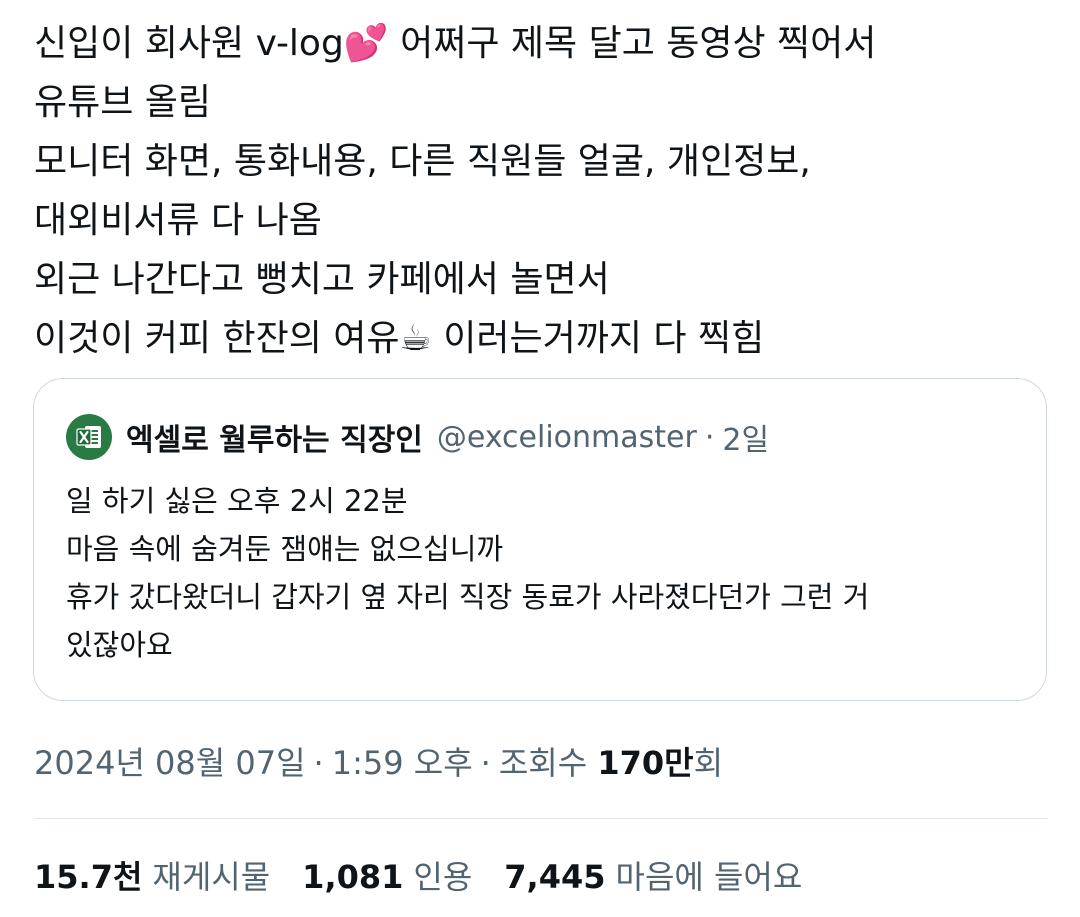 The height and width of the screenshot is (917, 1080). What do you see at coordinates (541, 818) in the screenshot?
I see `divider` at bounding box center [541, 818].